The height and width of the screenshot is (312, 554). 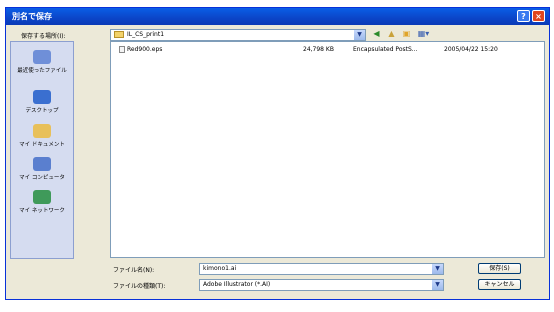 What do you see at coordinates (146, 34) in the screenshot?
I see `location-value: IL_CS_print1` at bounding box center [146, 34].